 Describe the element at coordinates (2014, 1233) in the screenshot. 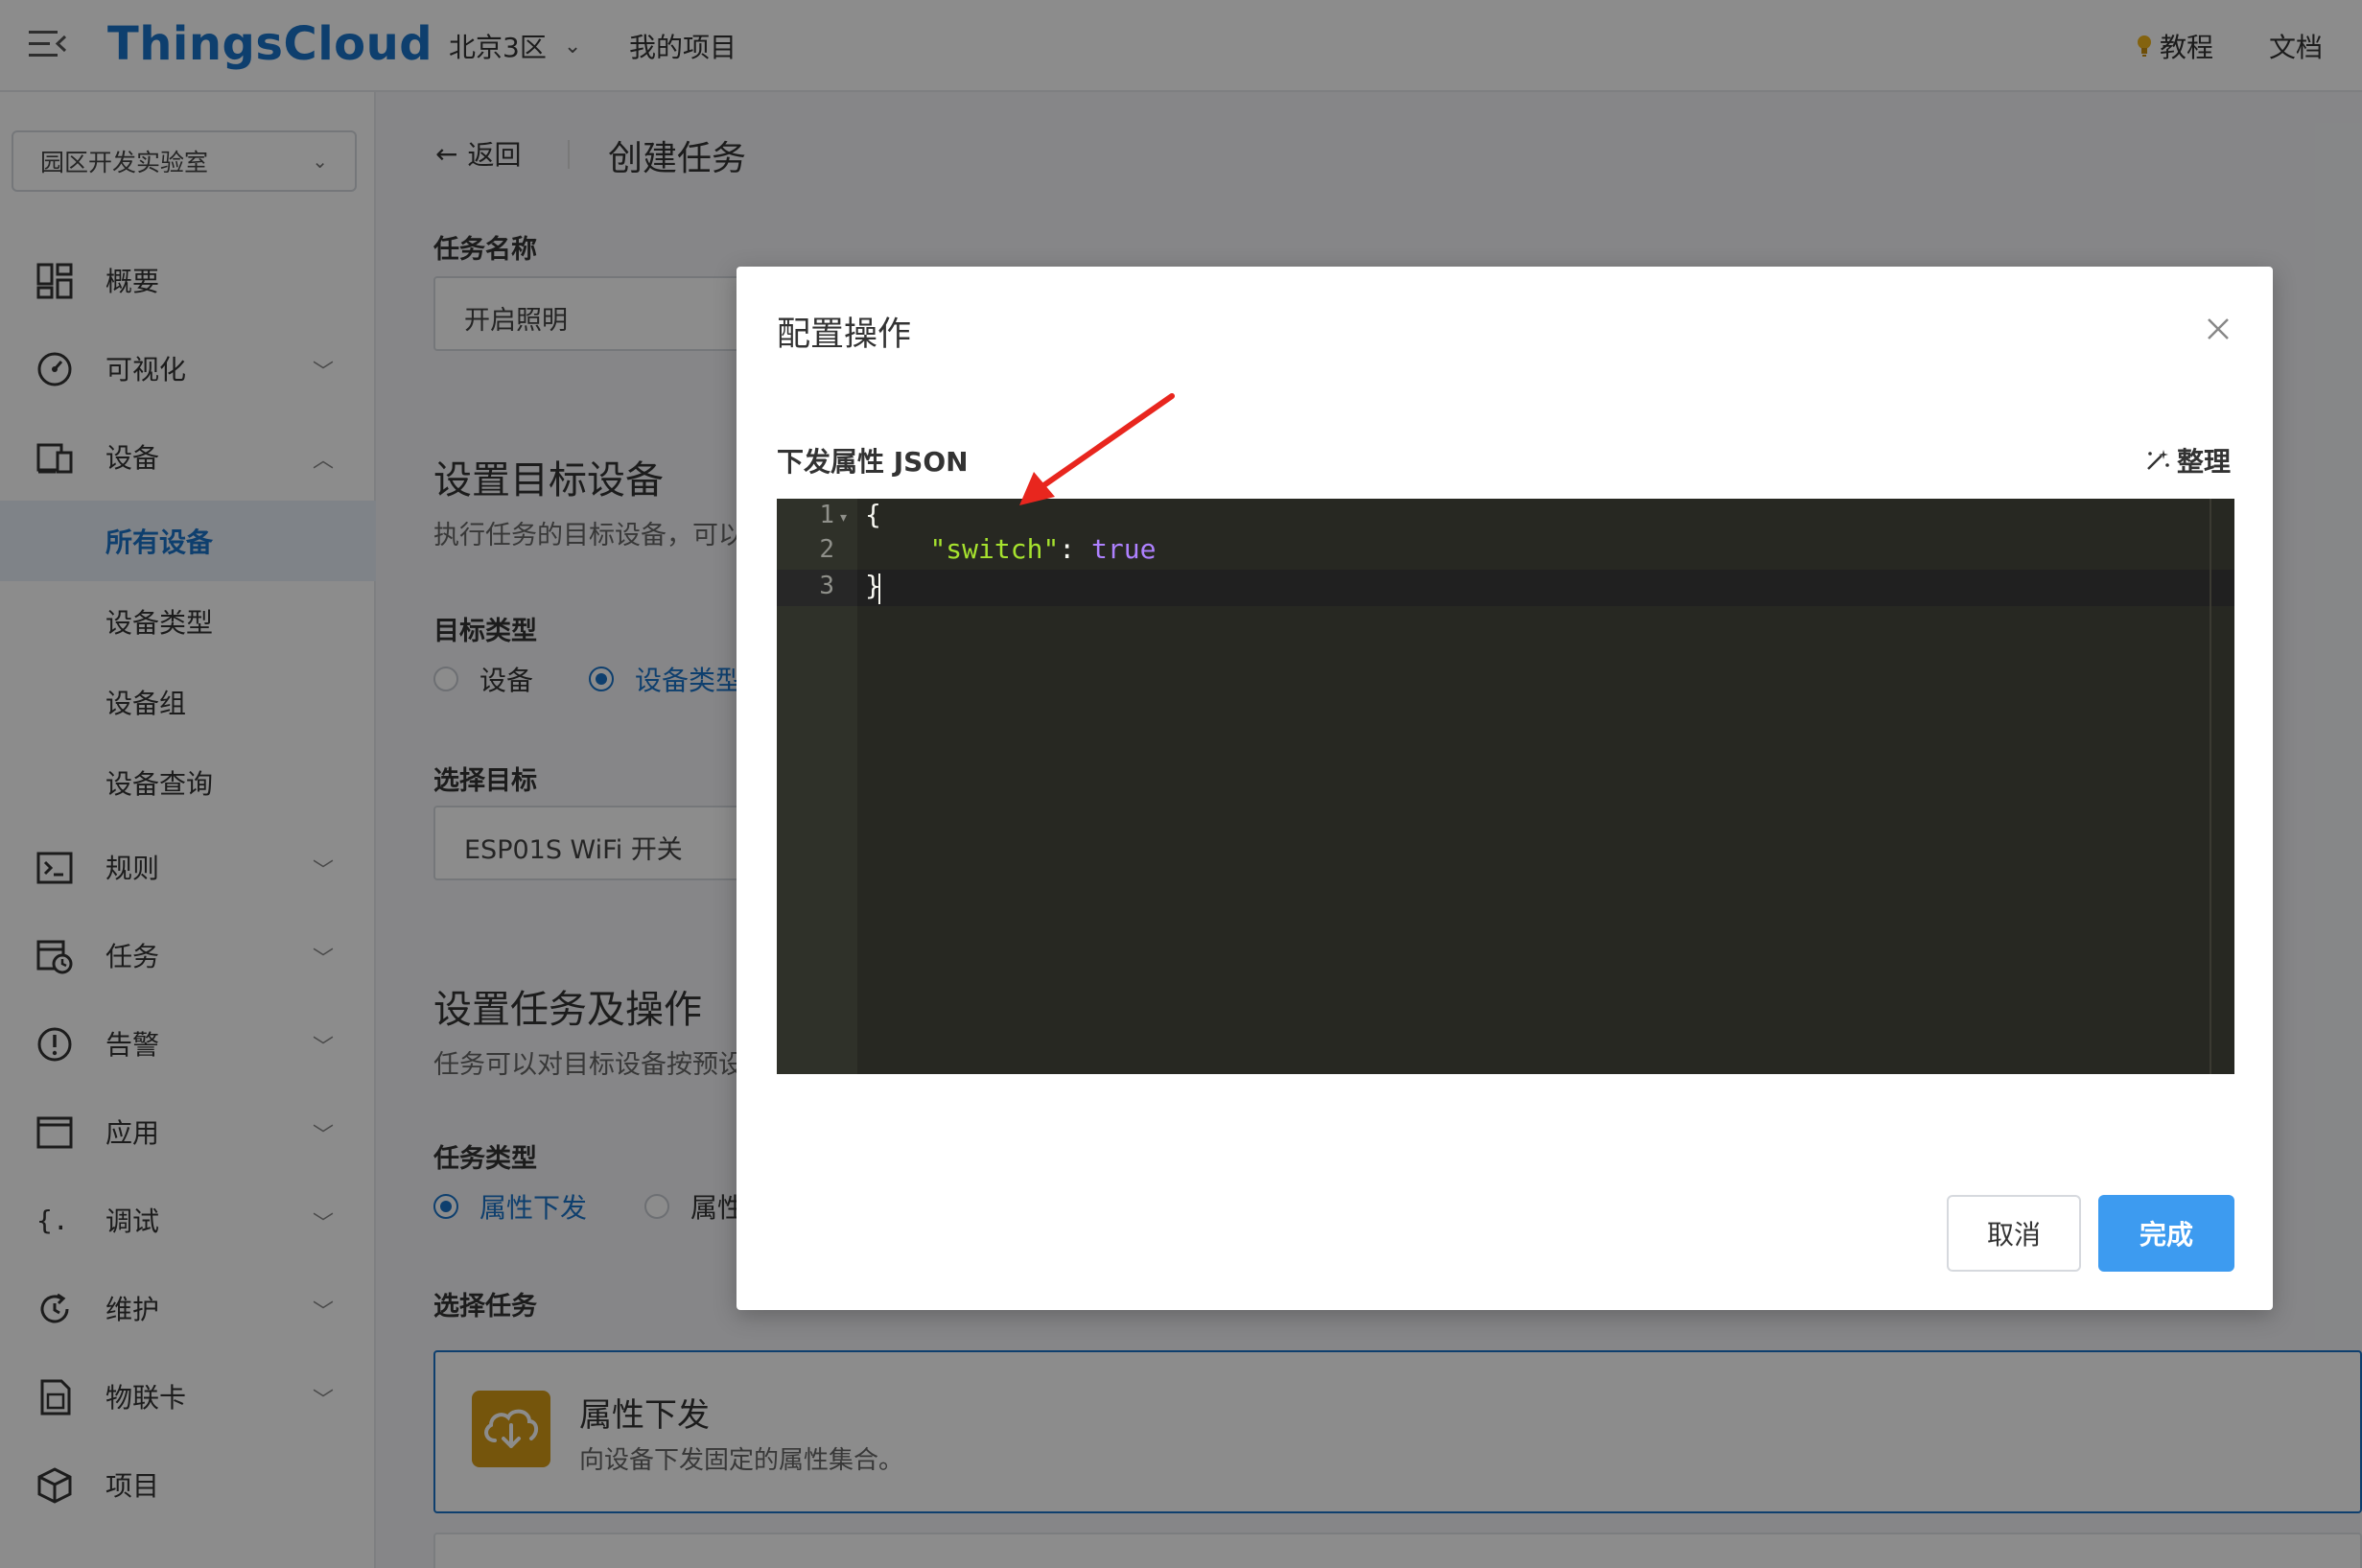

I see `cancel-button: 取消` at that location.